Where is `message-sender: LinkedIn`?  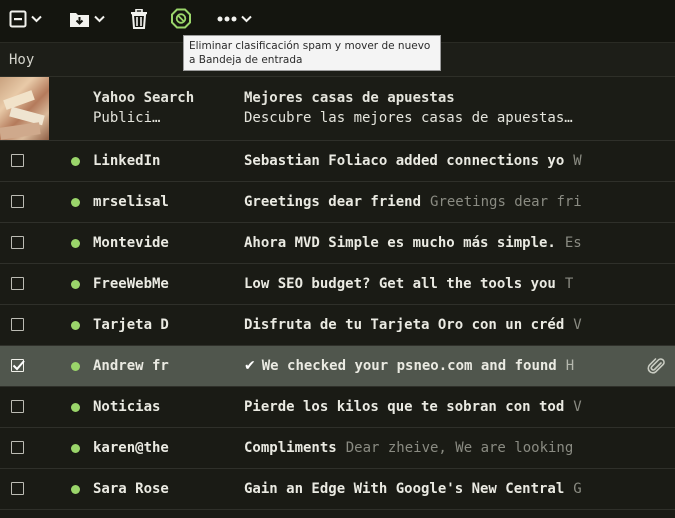 message-sender: LinkedIn is located at coordinates (127, 161).